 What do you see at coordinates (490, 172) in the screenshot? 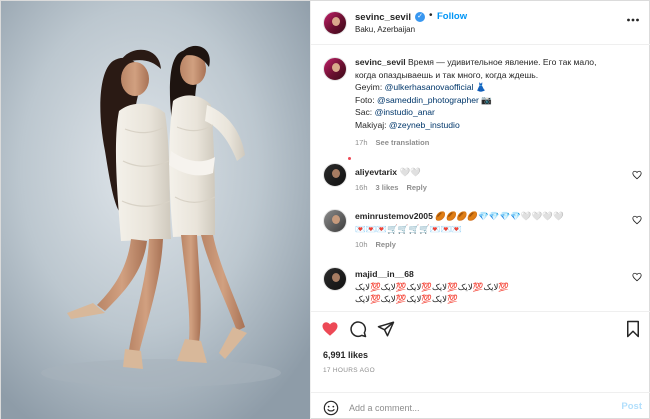
I see `comment-text: aliyevtarix 🤍🤍` at bounding box center [490, 172].